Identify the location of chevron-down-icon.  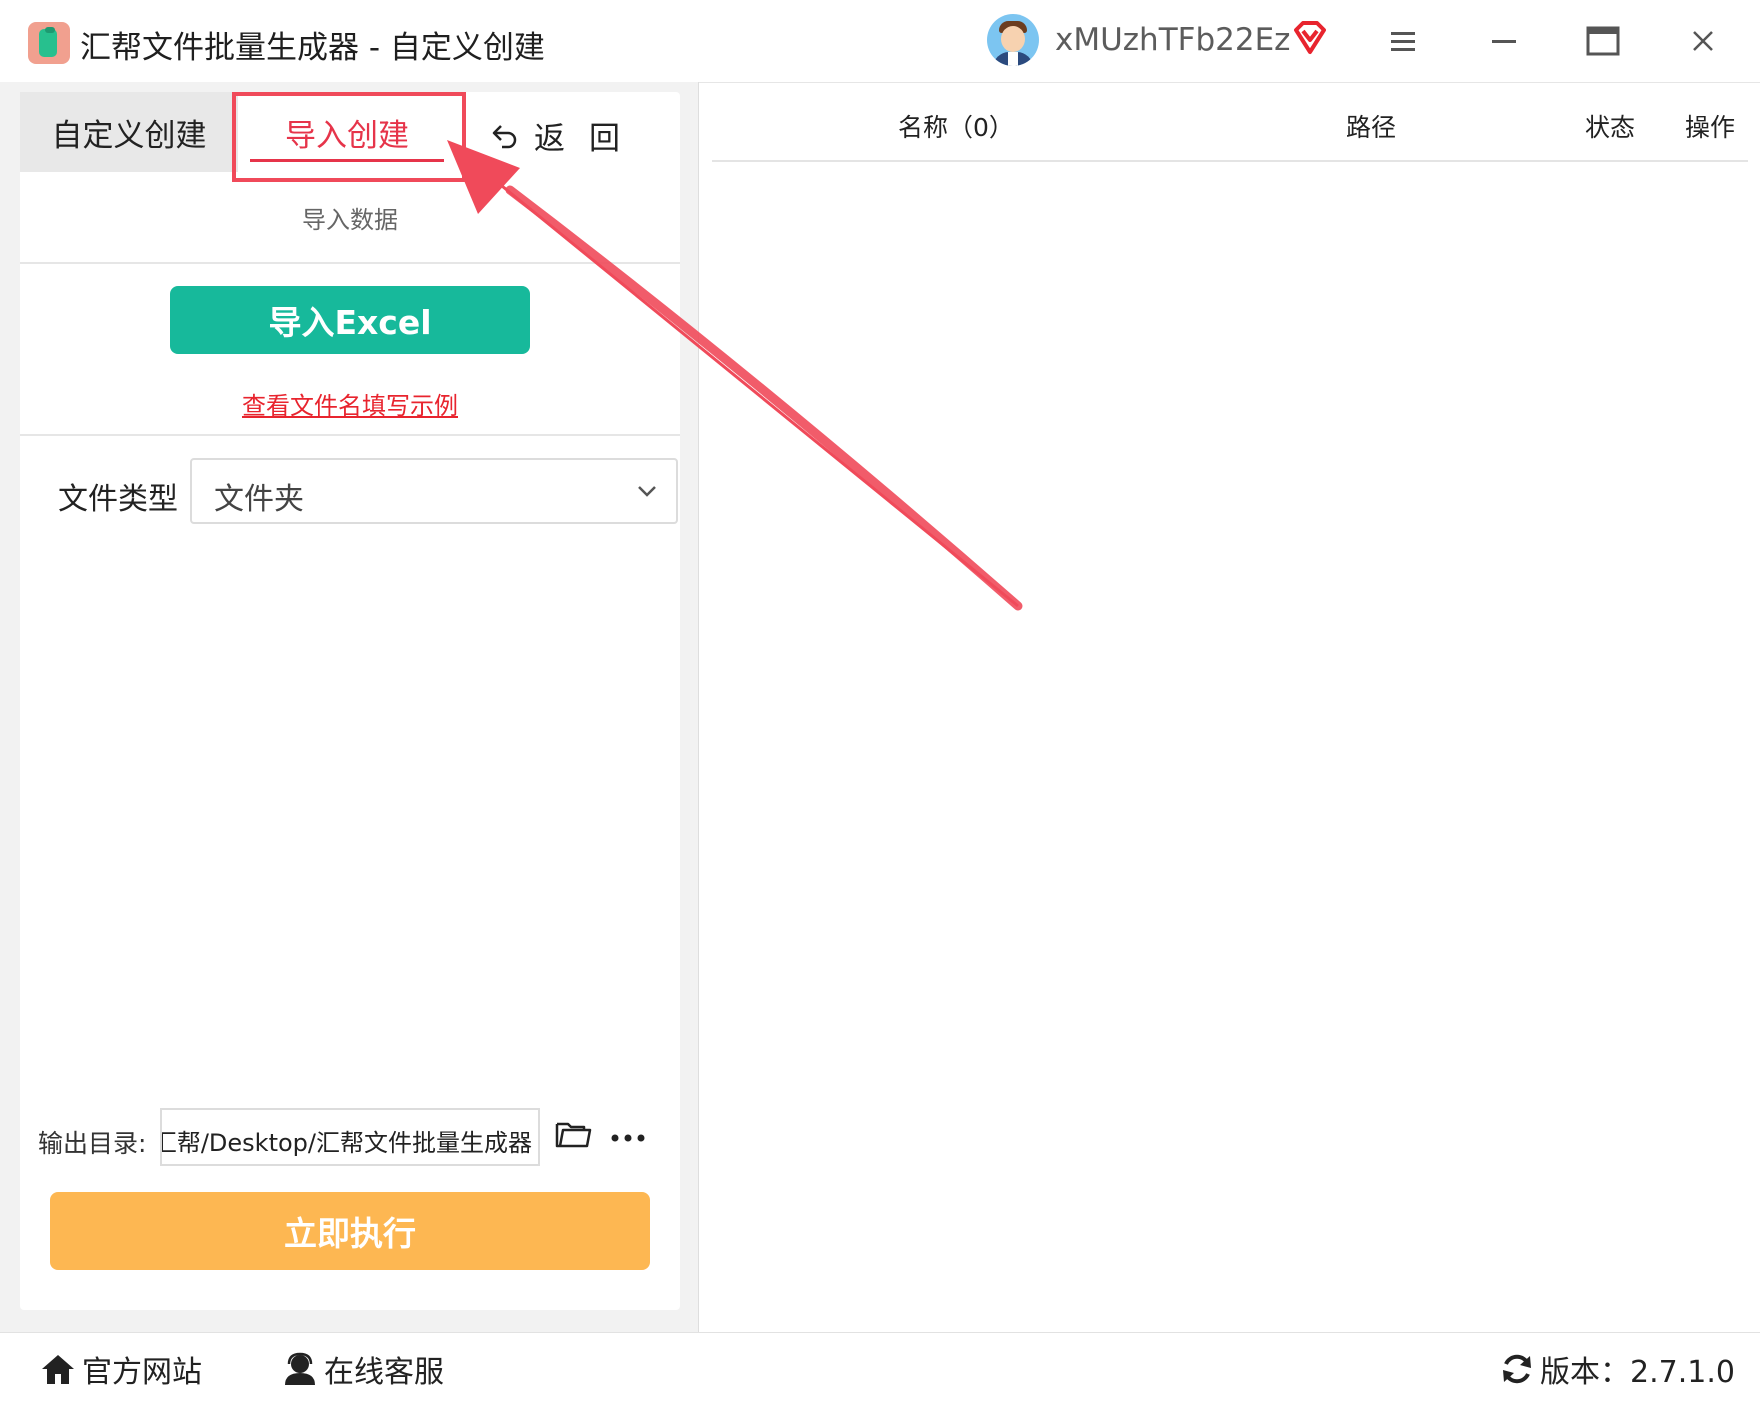
(647, 491).